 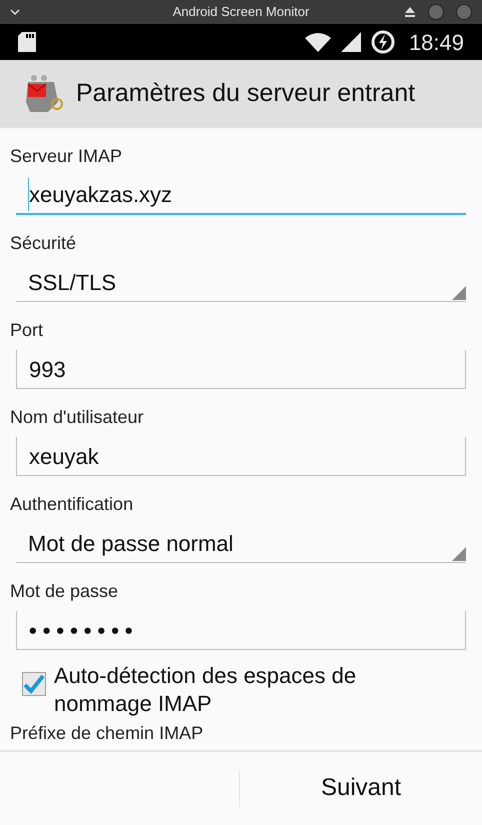 What do you see at coordinates (410, 12) in the screenshot?
I see `eject-icon` at bounding box center [410, 12].